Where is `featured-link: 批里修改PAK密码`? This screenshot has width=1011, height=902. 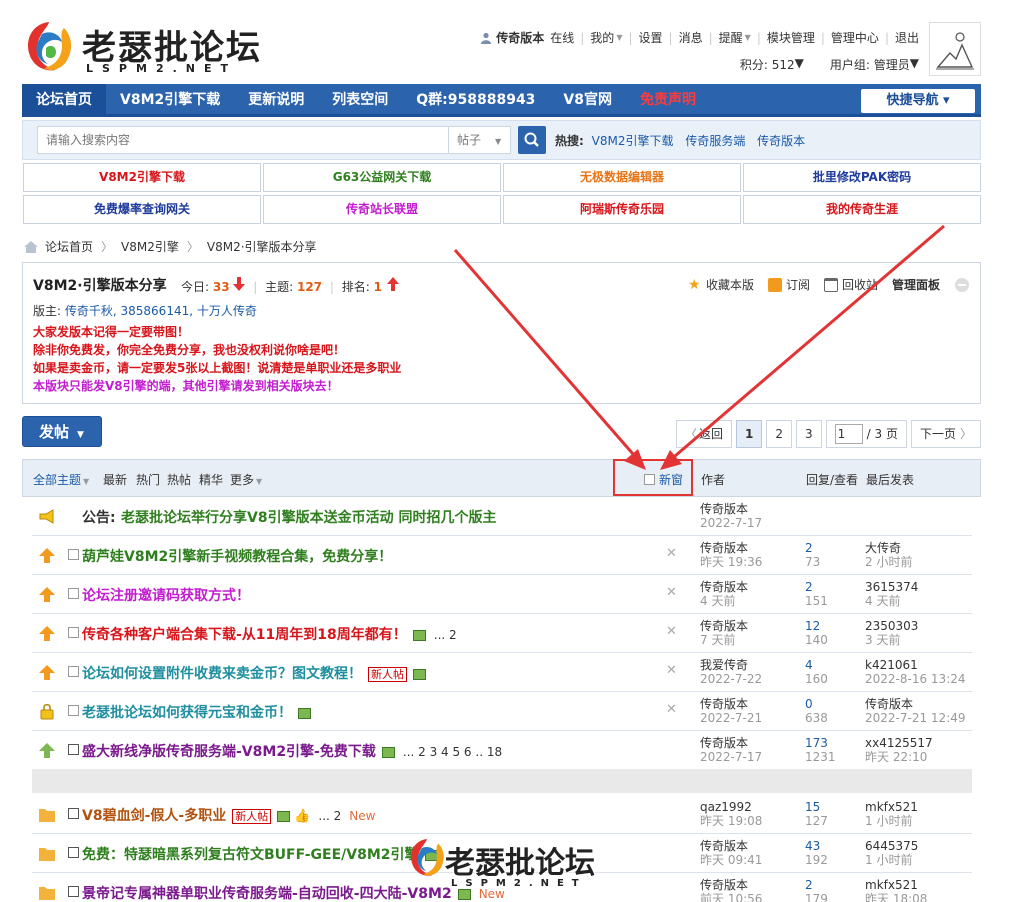 featured-link: 批里修改PAK密码 is located at coordinates (862, 177).